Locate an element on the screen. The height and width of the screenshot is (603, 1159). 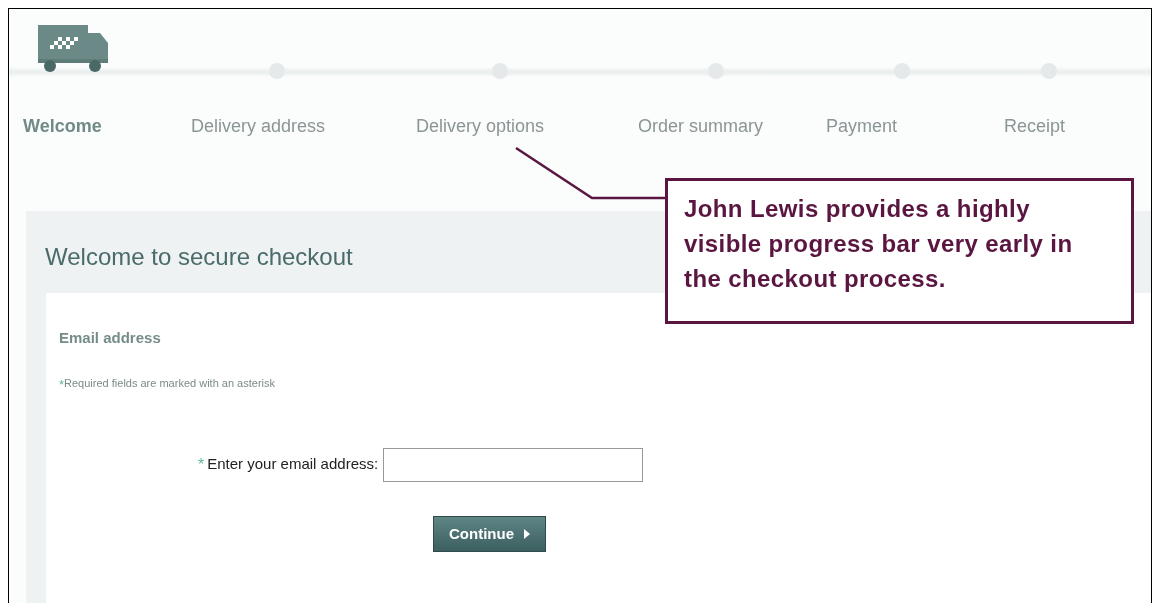
progress-step: Order summary is located at coordinates (700, 126).